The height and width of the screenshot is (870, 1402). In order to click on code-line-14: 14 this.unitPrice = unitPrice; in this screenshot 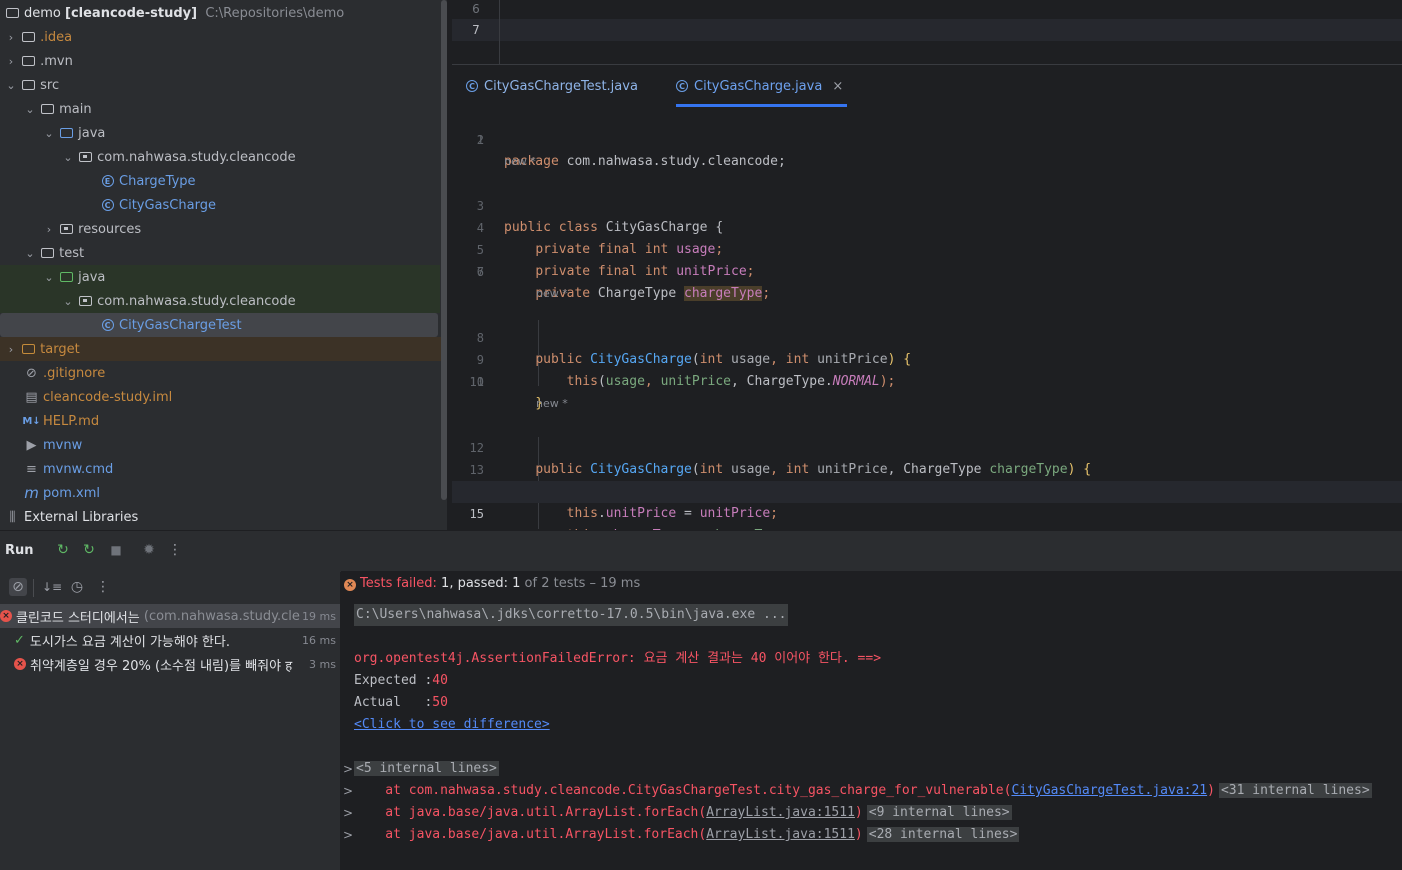, I will do `click(624, 503)`.